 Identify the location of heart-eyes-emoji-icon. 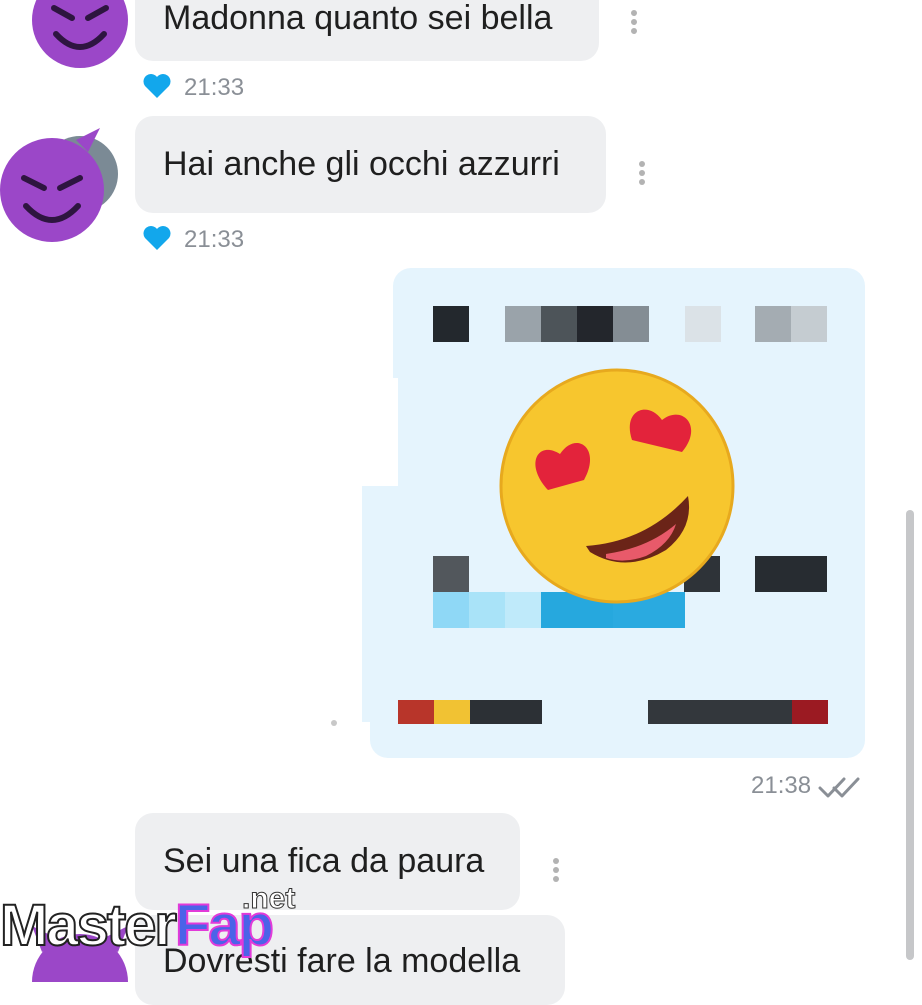
(617, 486).